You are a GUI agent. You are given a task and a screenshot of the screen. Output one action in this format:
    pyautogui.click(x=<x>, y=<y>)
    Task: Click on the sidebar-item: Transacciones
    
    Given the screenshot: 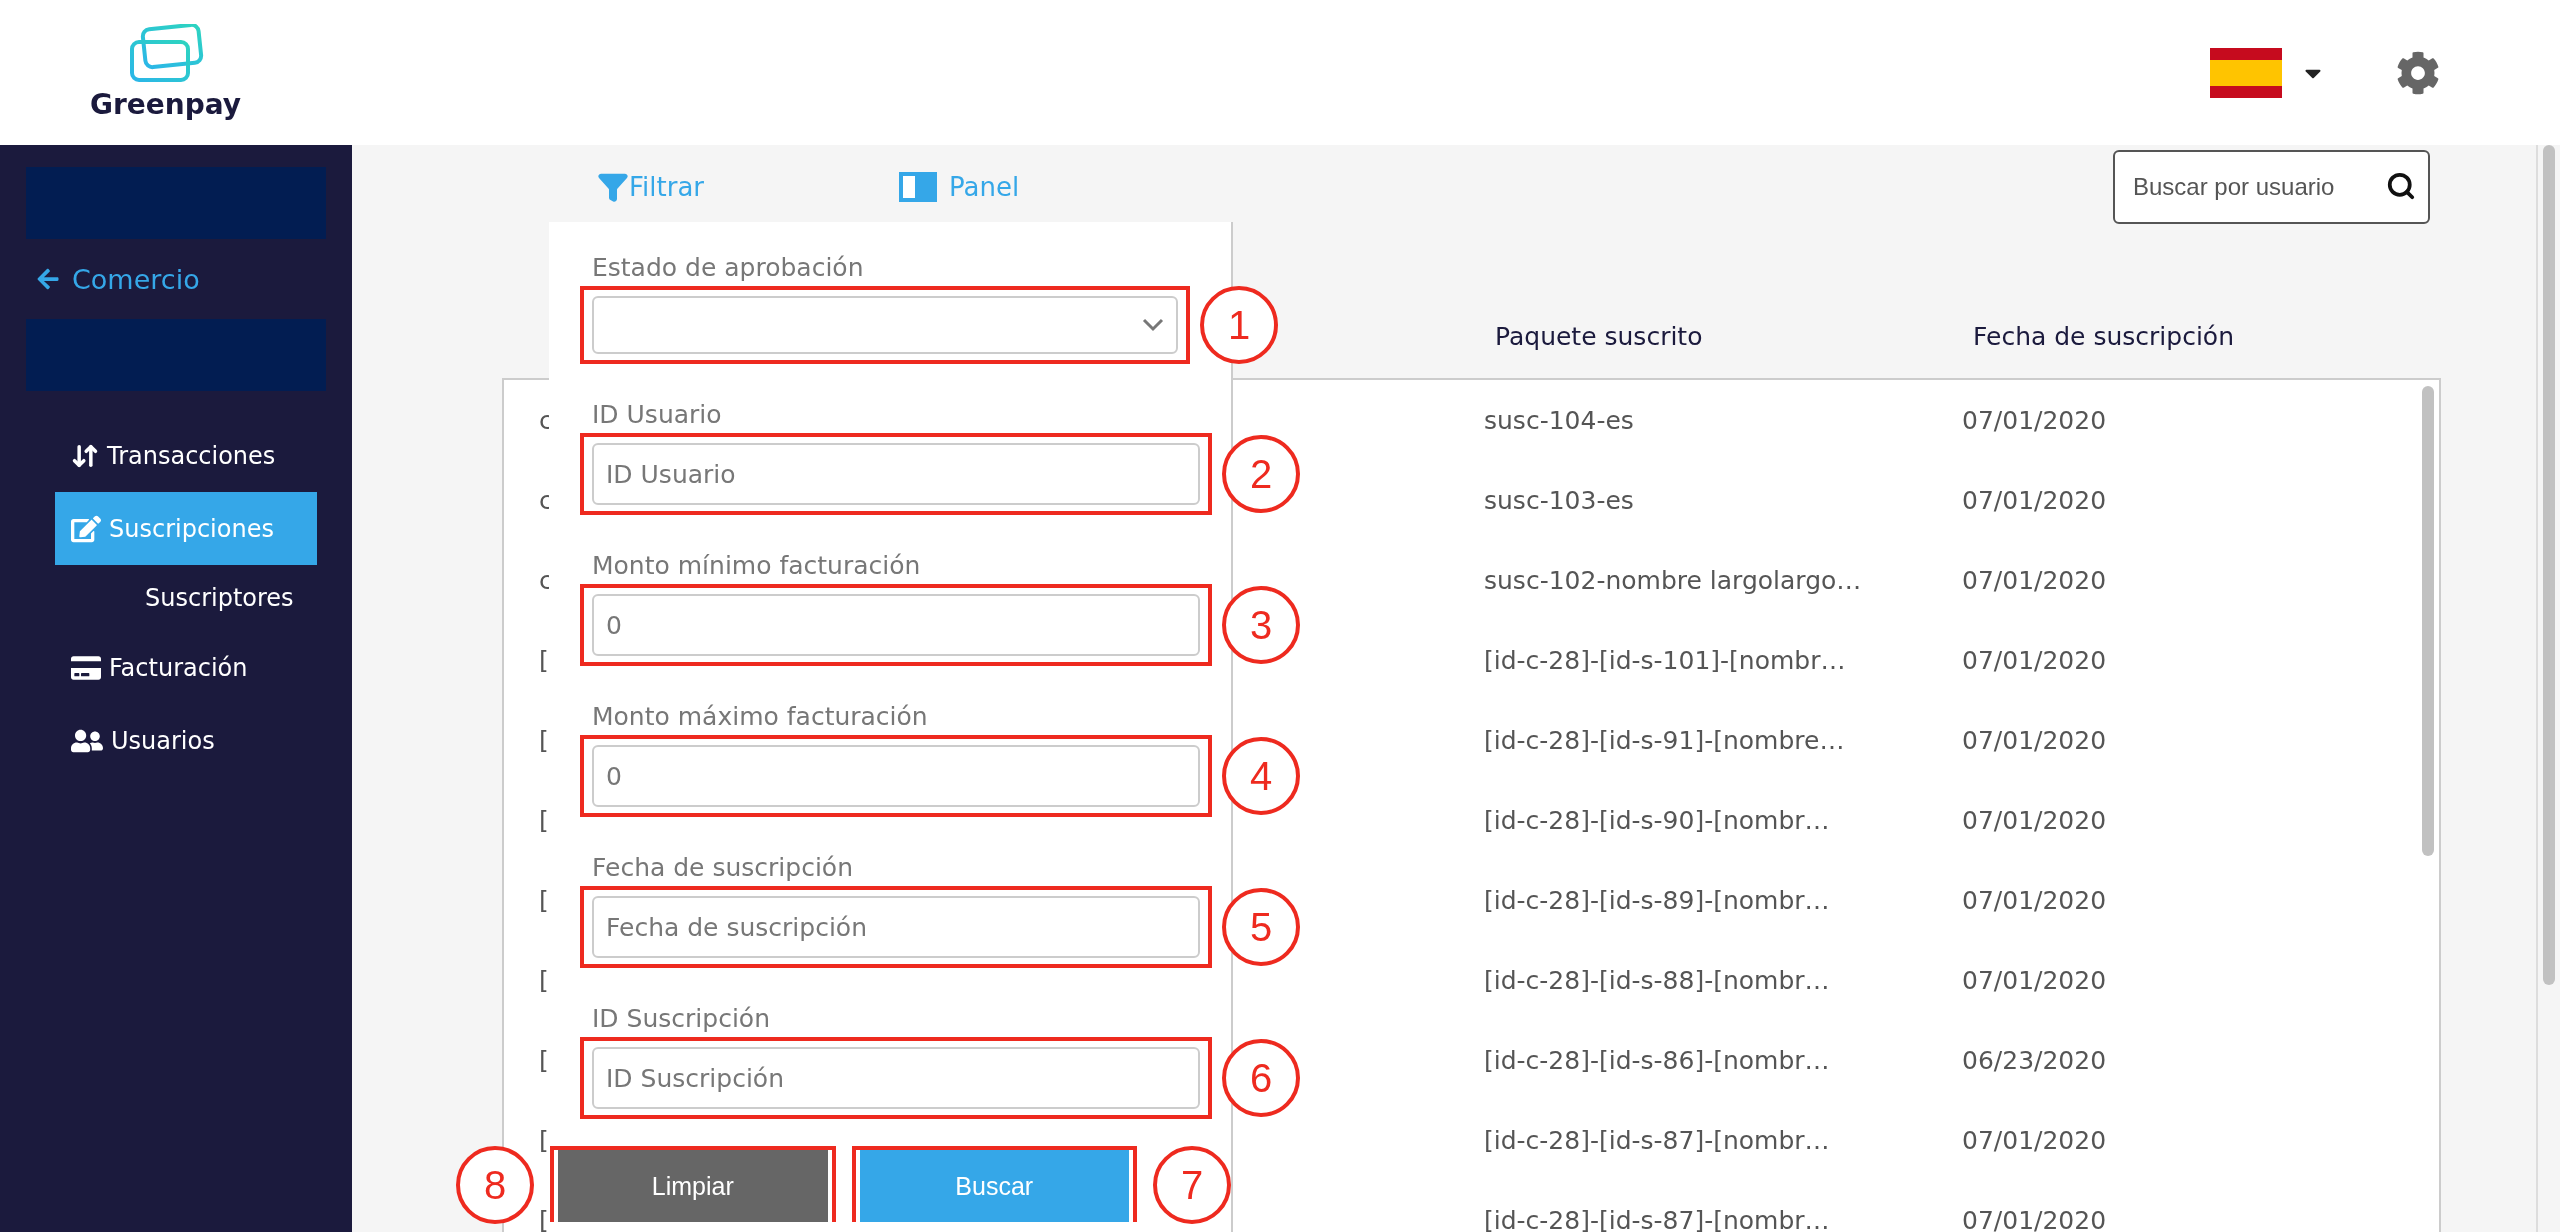 What is the action you would take?
    pyautogui.click(x=186, y=455)
    